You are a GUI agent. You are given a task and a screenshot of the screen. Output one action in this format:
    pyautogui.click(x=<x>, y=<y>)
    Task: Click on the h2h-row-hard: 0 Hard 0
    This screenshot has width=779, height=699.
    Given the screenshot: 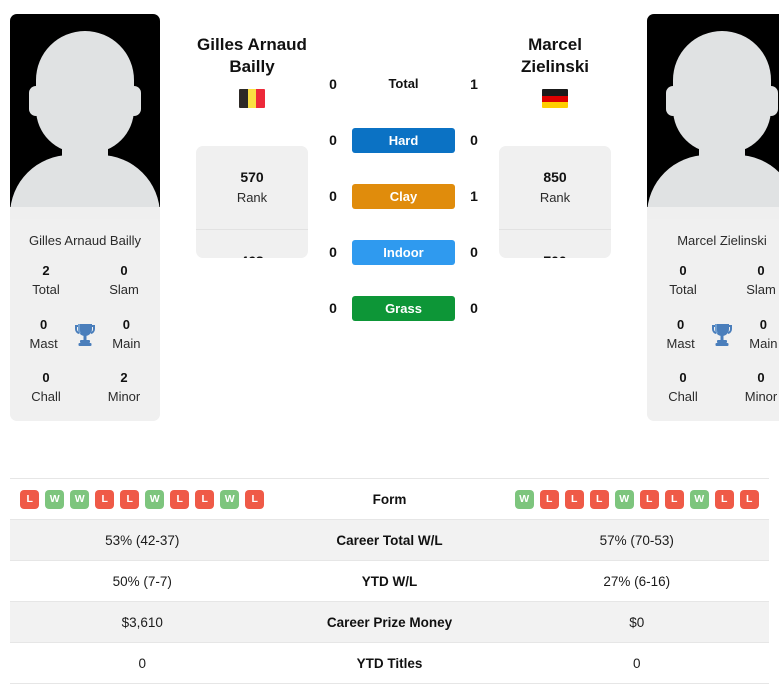 What is the action you would take?
    pyautogui.click(x=403, y=140)
    